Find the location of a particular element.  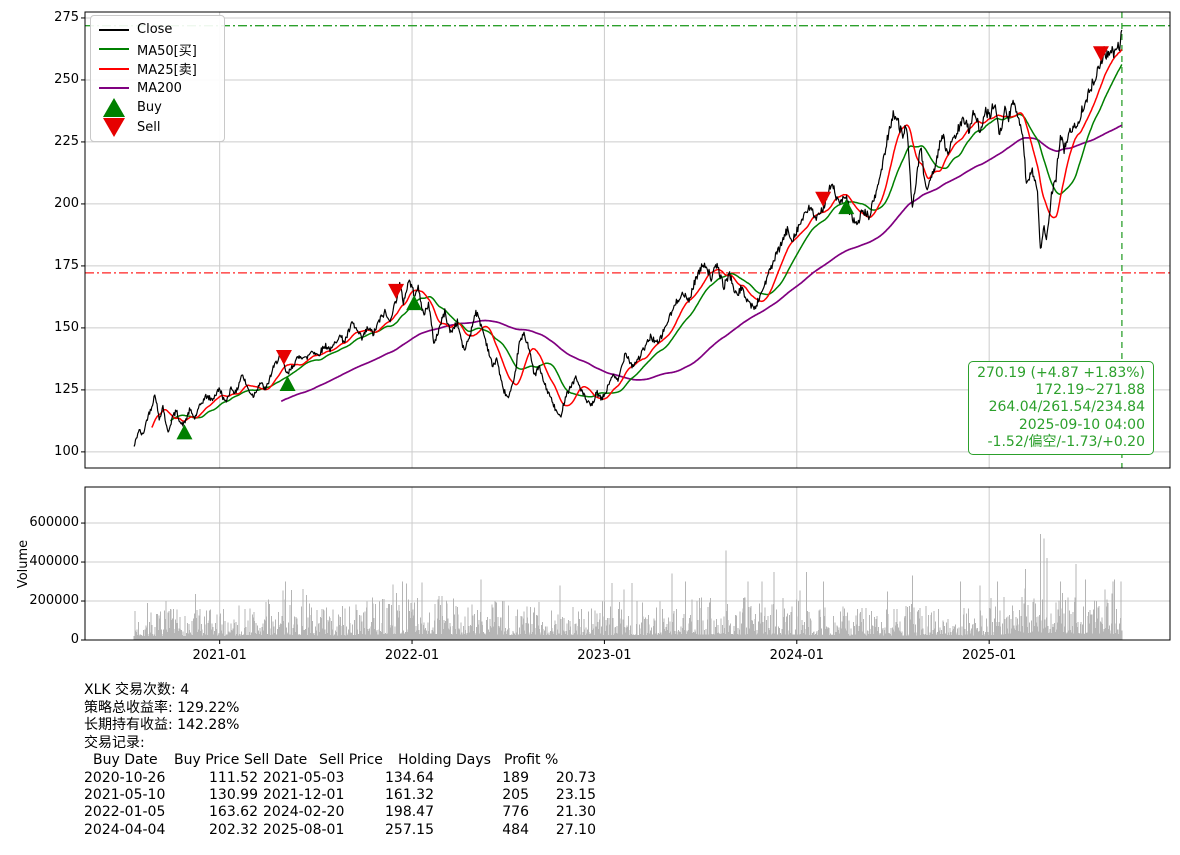

date-axis-tick: 2025-01 is located at coordinates (989, 655).